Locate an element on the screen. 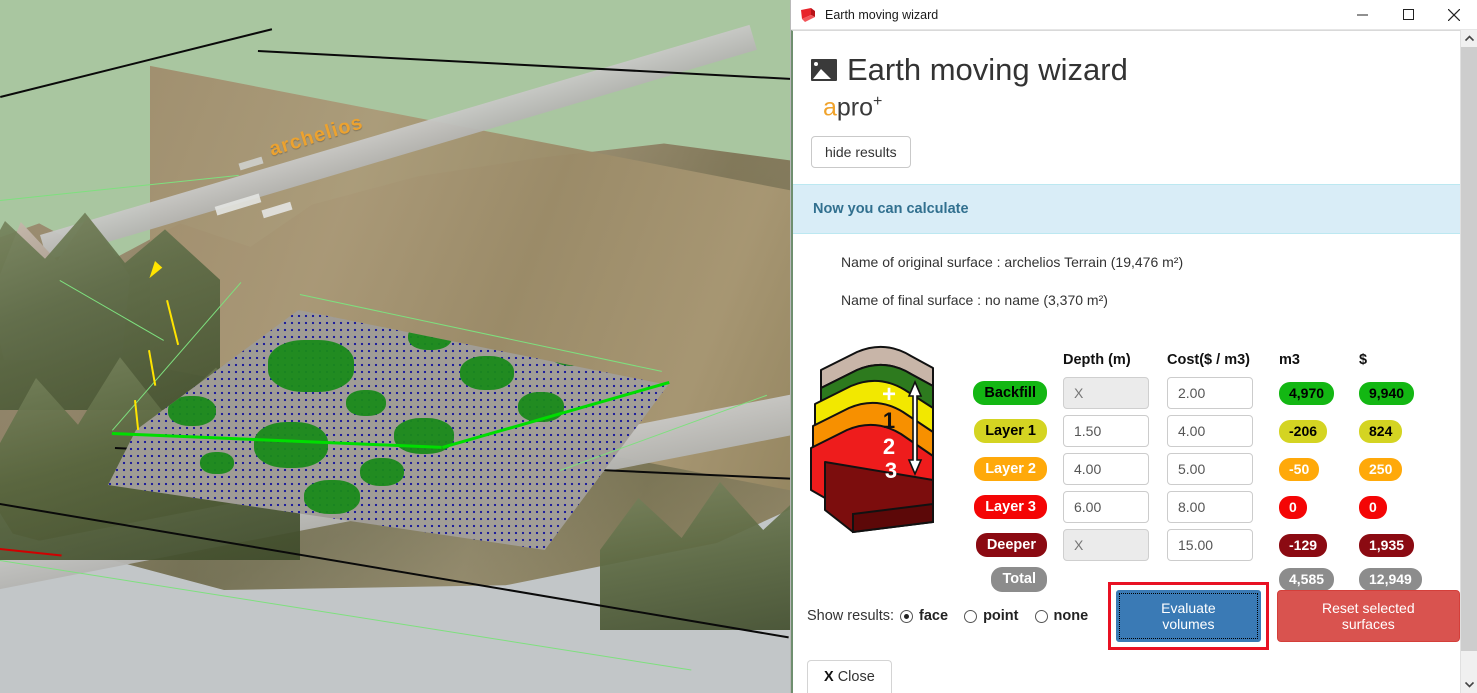 Image resolution: width=1477 pixels, height=693 pixels. th-cost: Cost($ / m3) is located at coordinates (1208, 360).